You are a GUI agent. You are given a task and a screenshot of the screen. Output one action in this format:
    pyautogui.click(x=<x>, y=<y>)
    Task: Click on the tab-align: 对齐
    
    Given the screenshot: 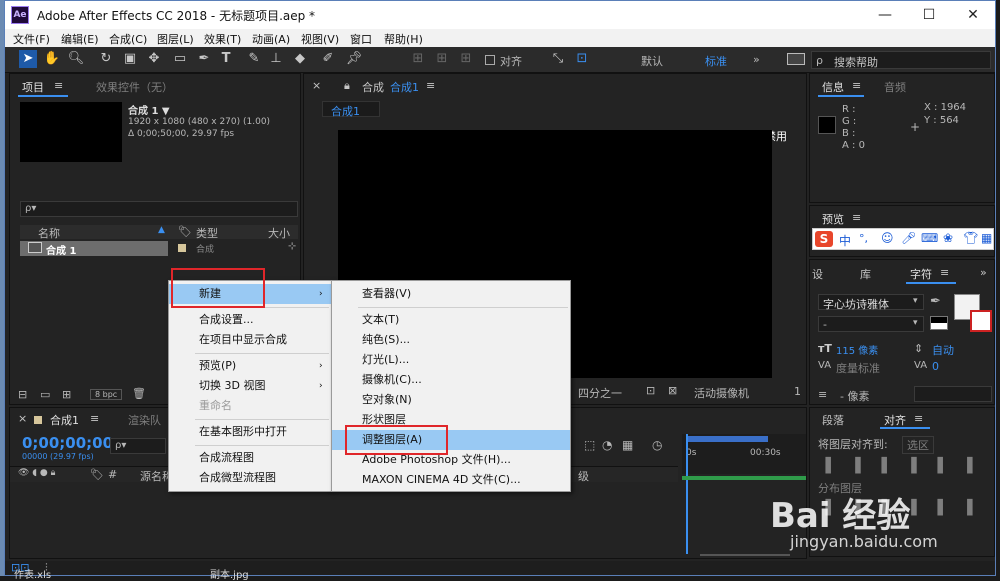 What is the action you would take?
    pyautogui.click(x=895, y=420)
    